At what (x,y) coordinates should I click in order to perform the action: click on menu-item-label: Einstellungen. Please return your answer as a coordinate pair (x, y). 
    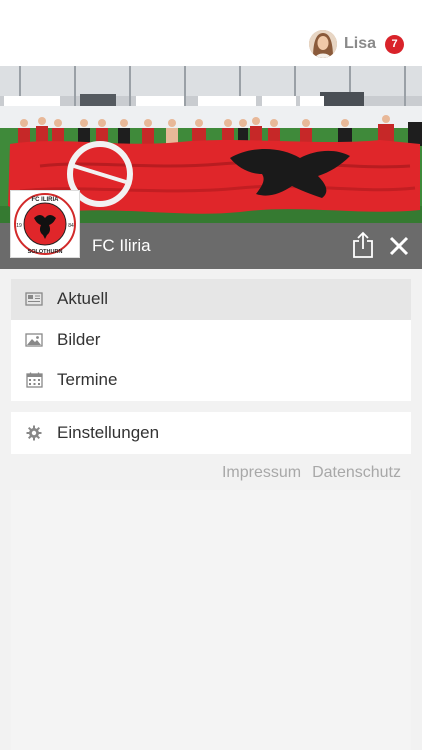
    Looking at the image, I should click on (108, 432).